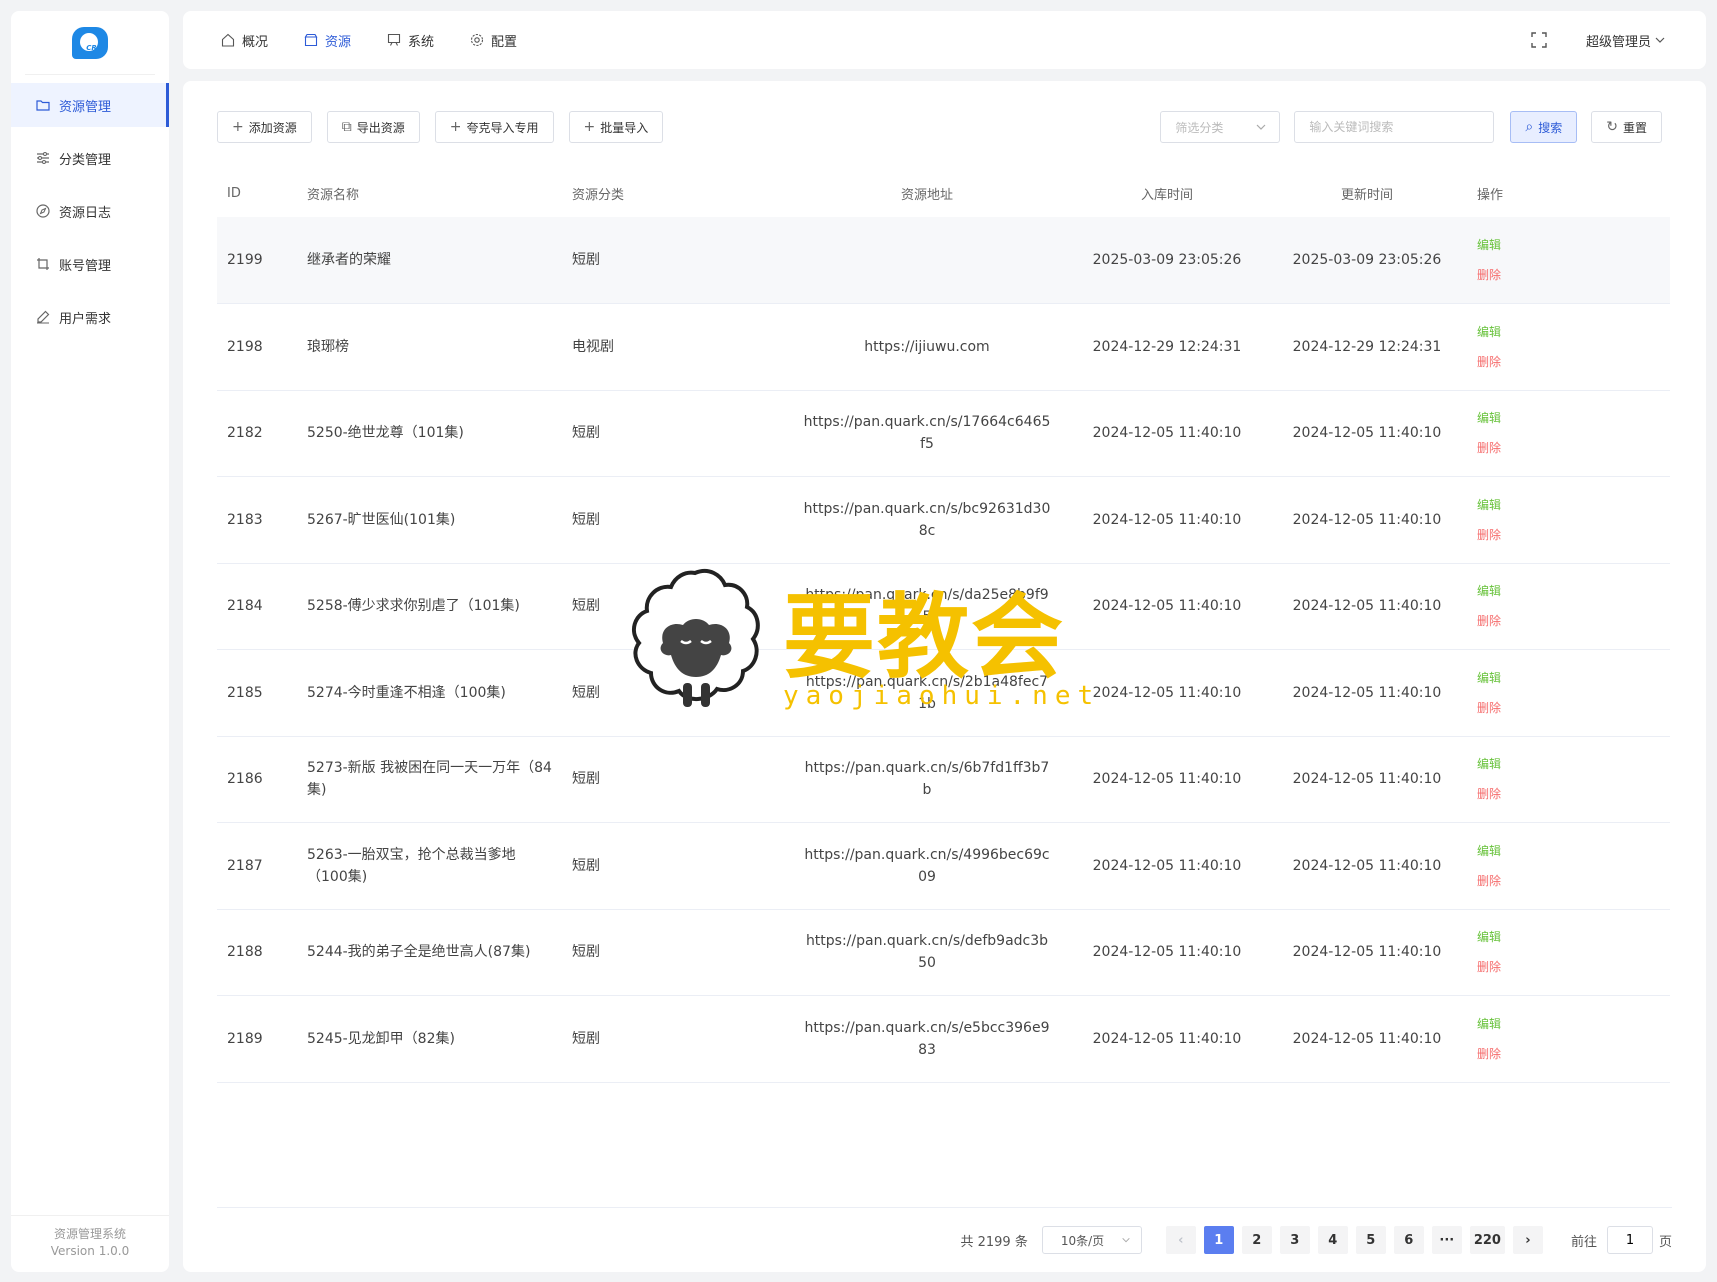  Describe the element at coordinates (1487, 1240) in the screenshot. I see `page-number: 220` at that location.